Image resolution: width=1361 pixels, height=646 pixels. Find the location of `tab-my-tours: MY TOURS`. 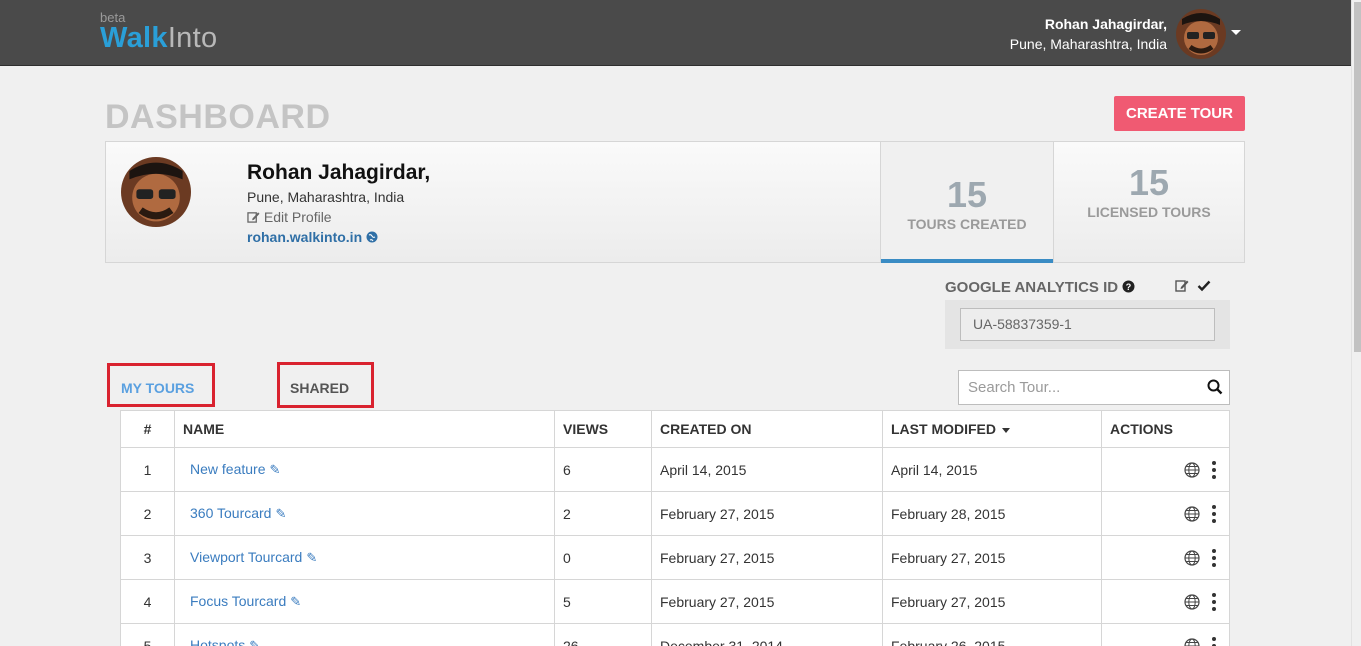

tab-my-tours: MY TOURS is located at coordinates (161, 385).